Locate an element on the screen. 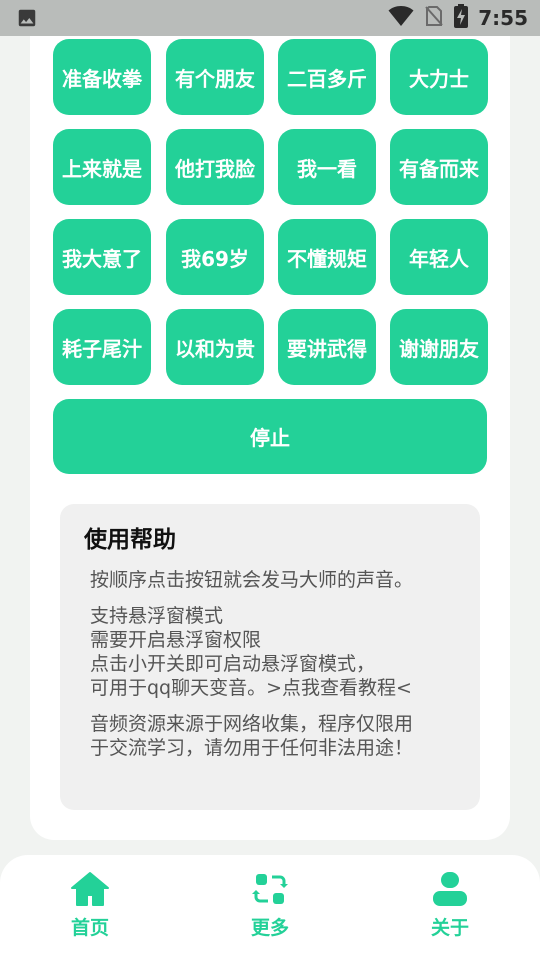 The image size is (540, 960). nav-label: 关于 is located at coordinates (449, 928).